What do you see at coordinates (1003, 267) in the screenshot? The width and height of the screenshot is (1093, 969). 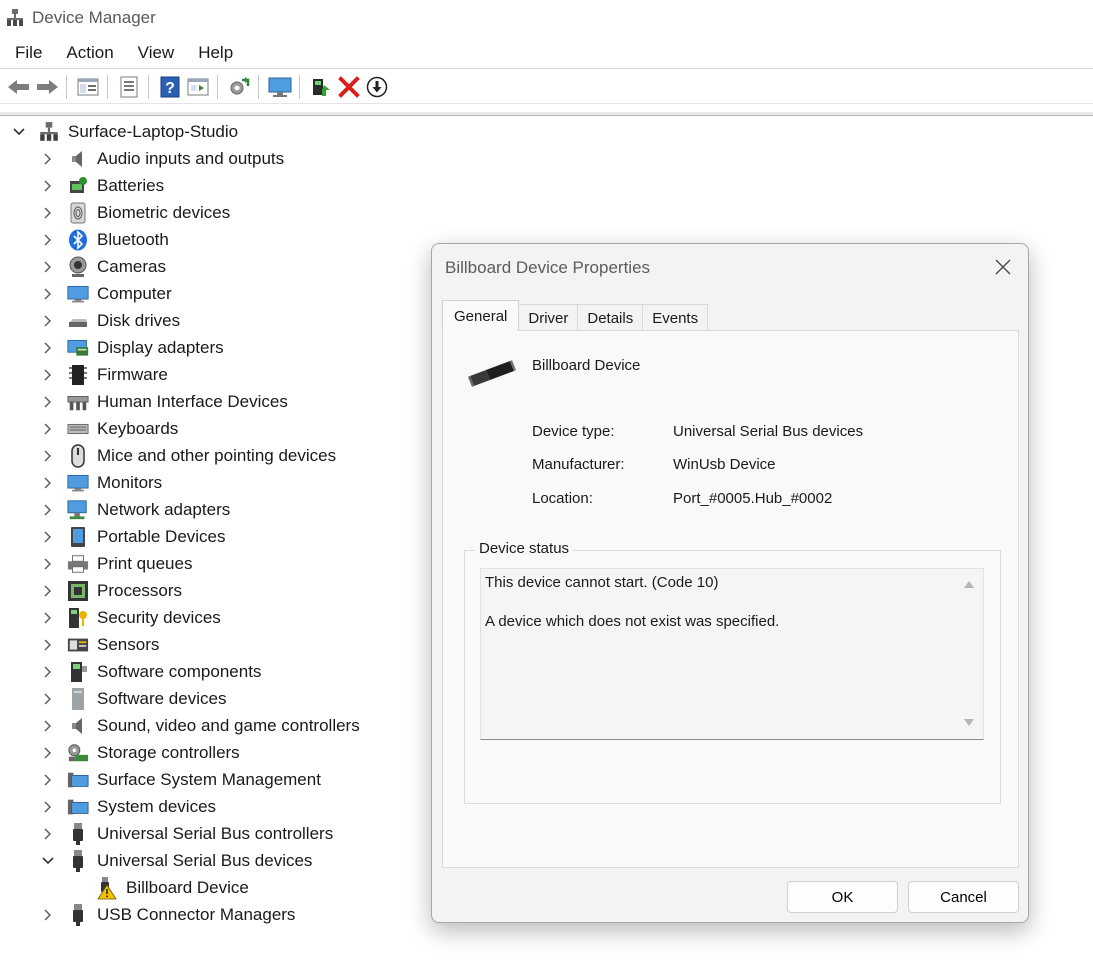 I see `close-icon` at bounding box center [1003, 267].